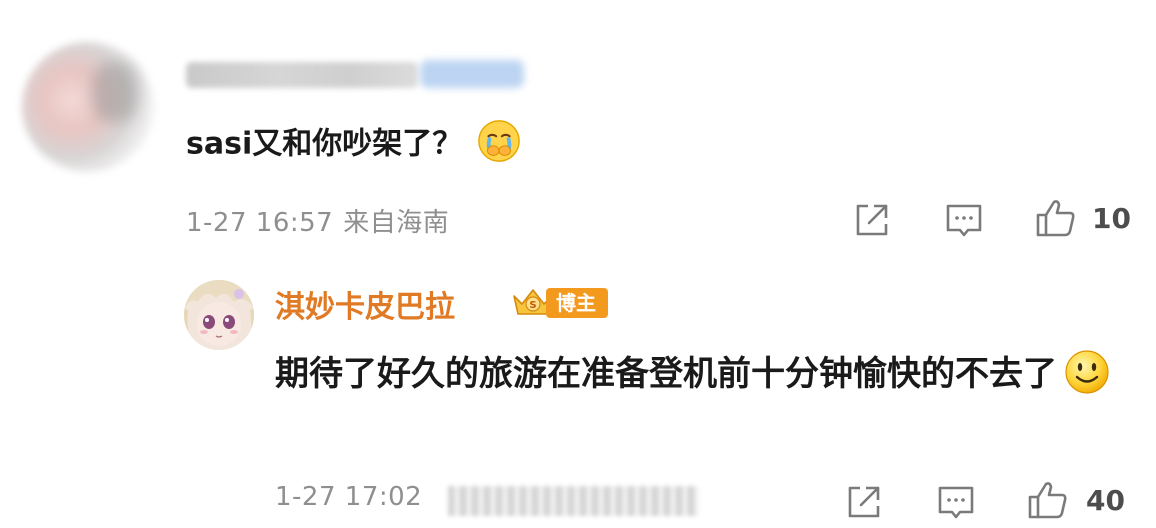 The height and width of the screenshot is (528, 1156). I want to click on anime-girl-avatar-image, so click(219, 315).